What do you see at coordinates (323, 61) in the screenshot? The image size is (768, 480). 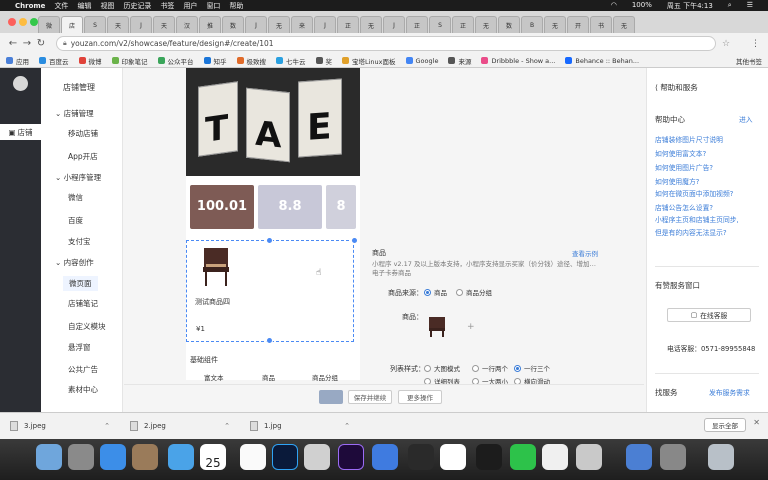 I see `bookmark-item: 奖` at bounding box center [323, 61].